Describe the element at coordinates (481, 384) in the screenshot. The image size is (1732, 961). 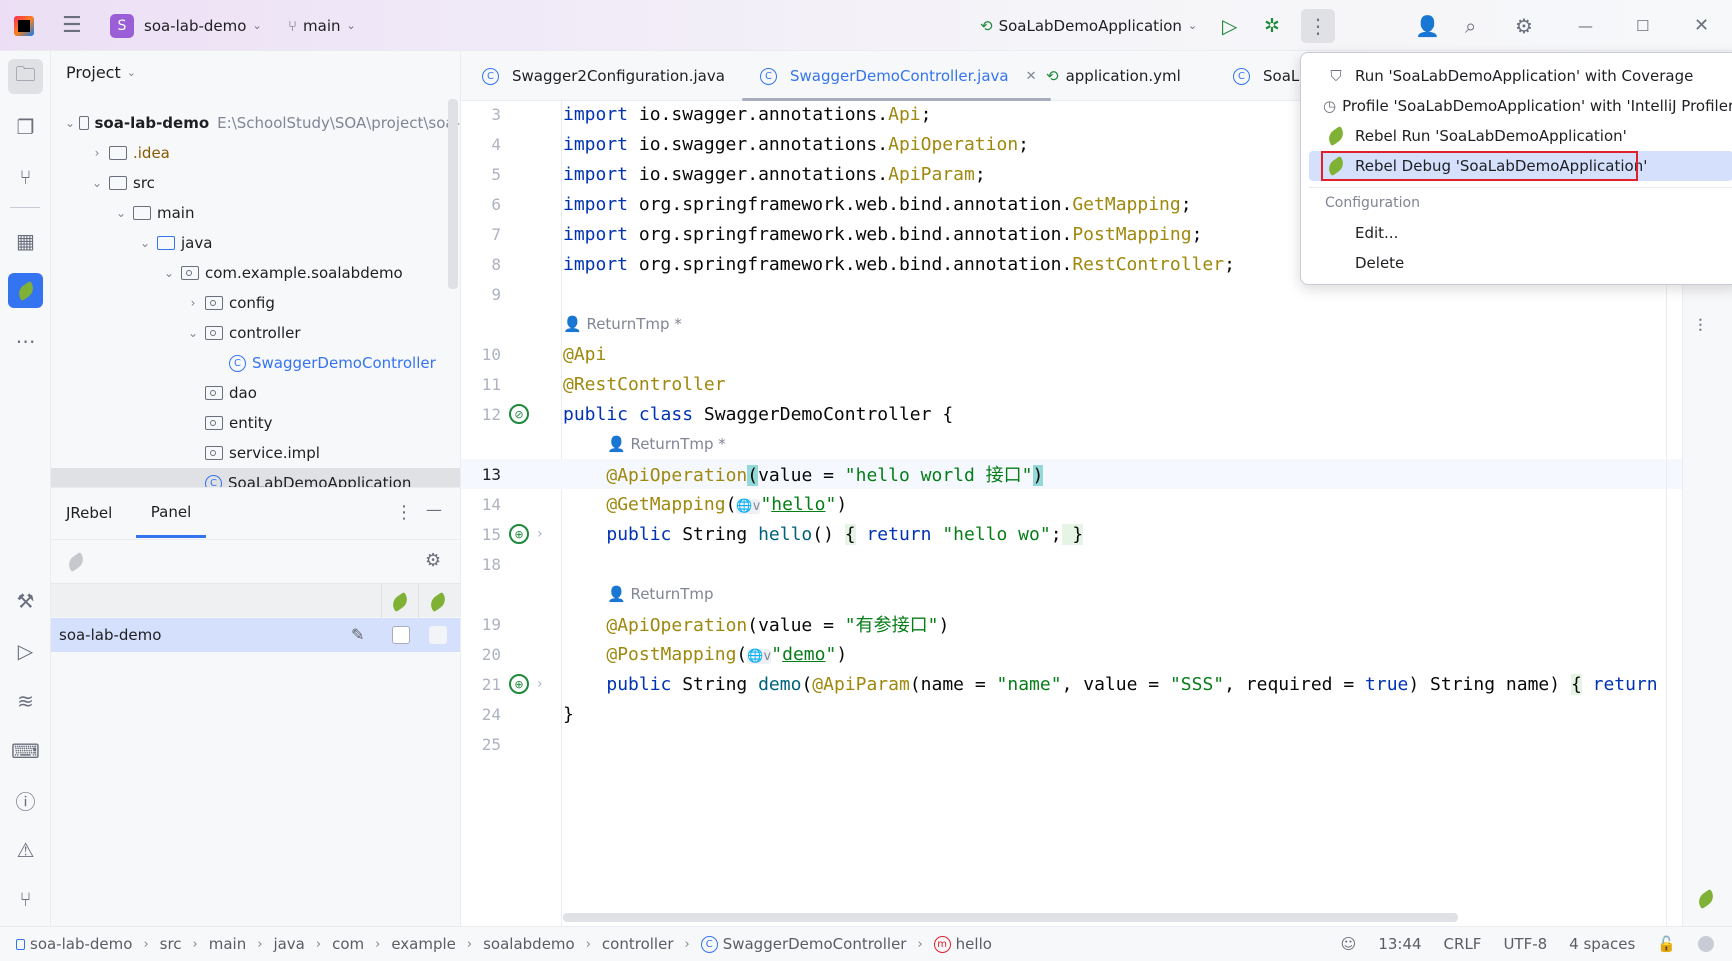
I see `line-number: 11` at that location.